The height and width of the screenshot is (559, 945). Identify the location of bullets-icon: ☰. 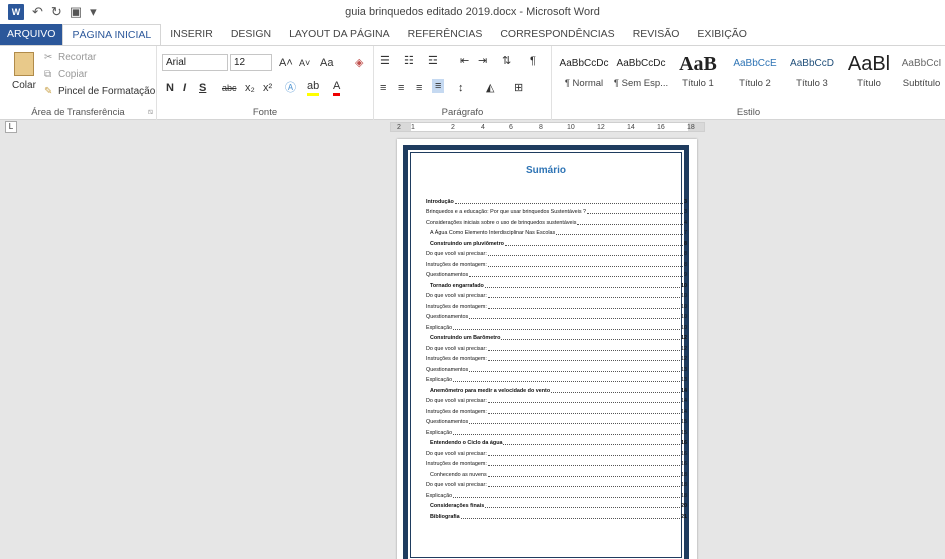
(385, 61).